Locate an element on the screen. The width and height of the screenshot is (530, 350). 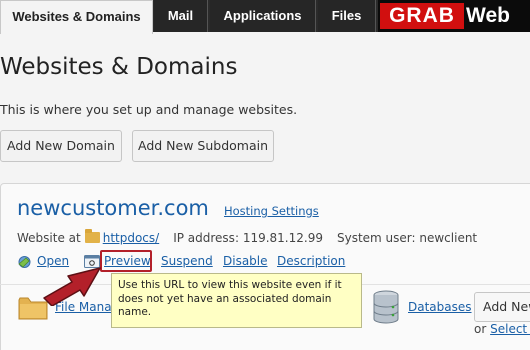
tab-files: Files is located at coordinates (347, 16).